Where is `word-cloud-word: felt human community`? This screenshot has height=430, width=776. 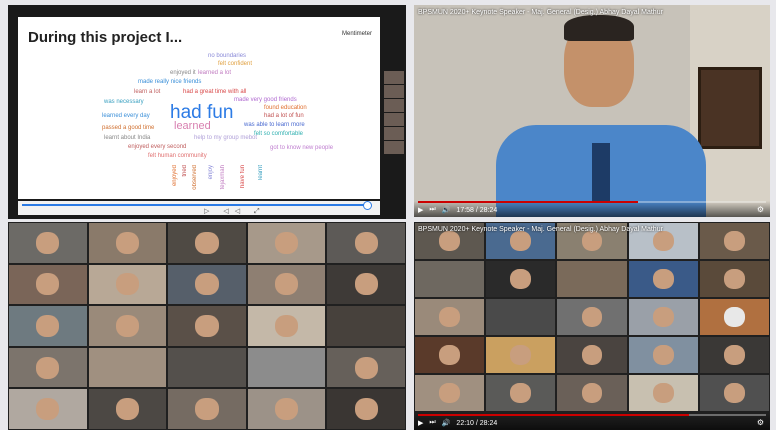
word-cloud-word: felt human community is located at coordinates (177, 156).